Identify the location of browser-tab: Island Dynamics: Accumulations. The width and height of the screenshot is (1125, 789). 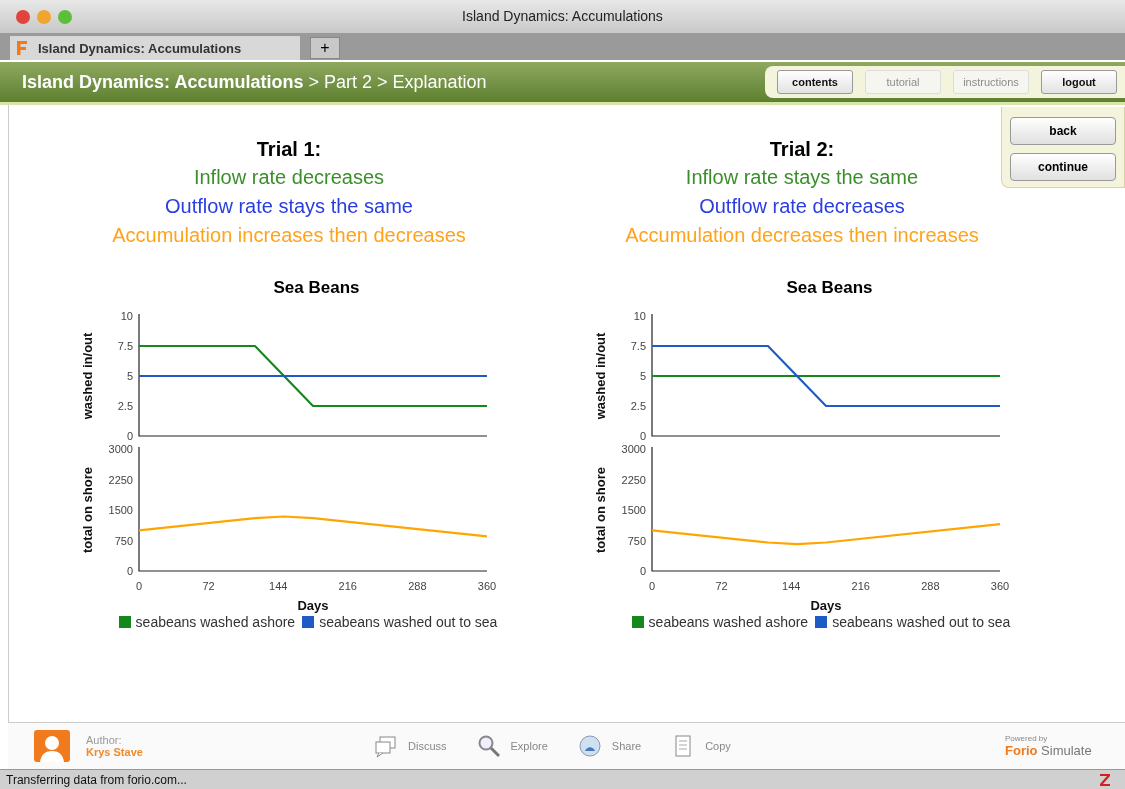
(155, 48).